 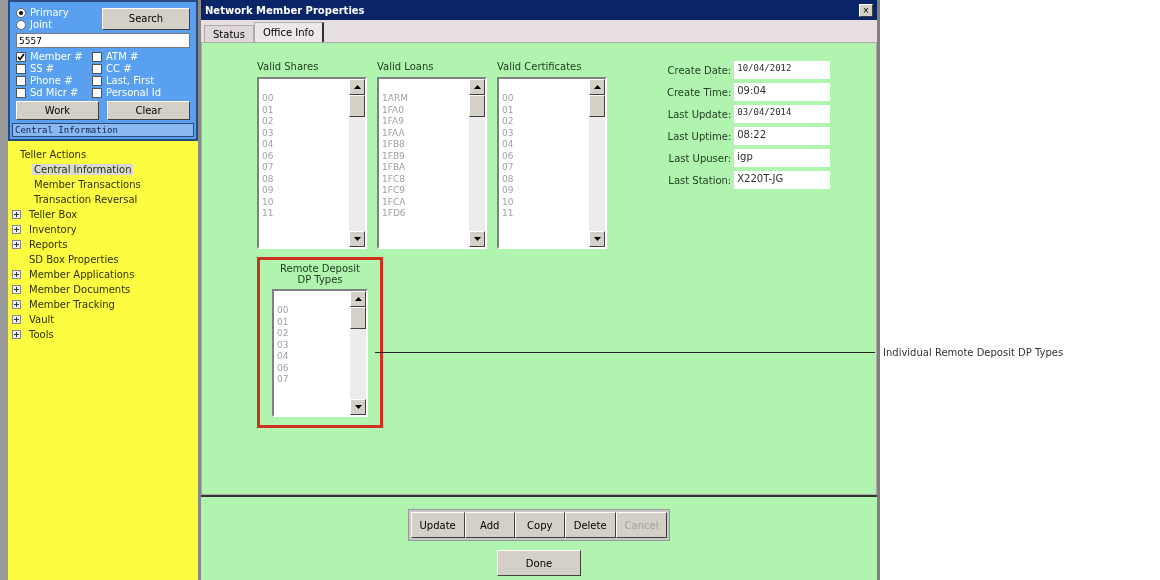 What do you see at coordinates (141, 56) in the screenshot?
I see `checkbox-option: ATM #` at bounding box center [141, 56].